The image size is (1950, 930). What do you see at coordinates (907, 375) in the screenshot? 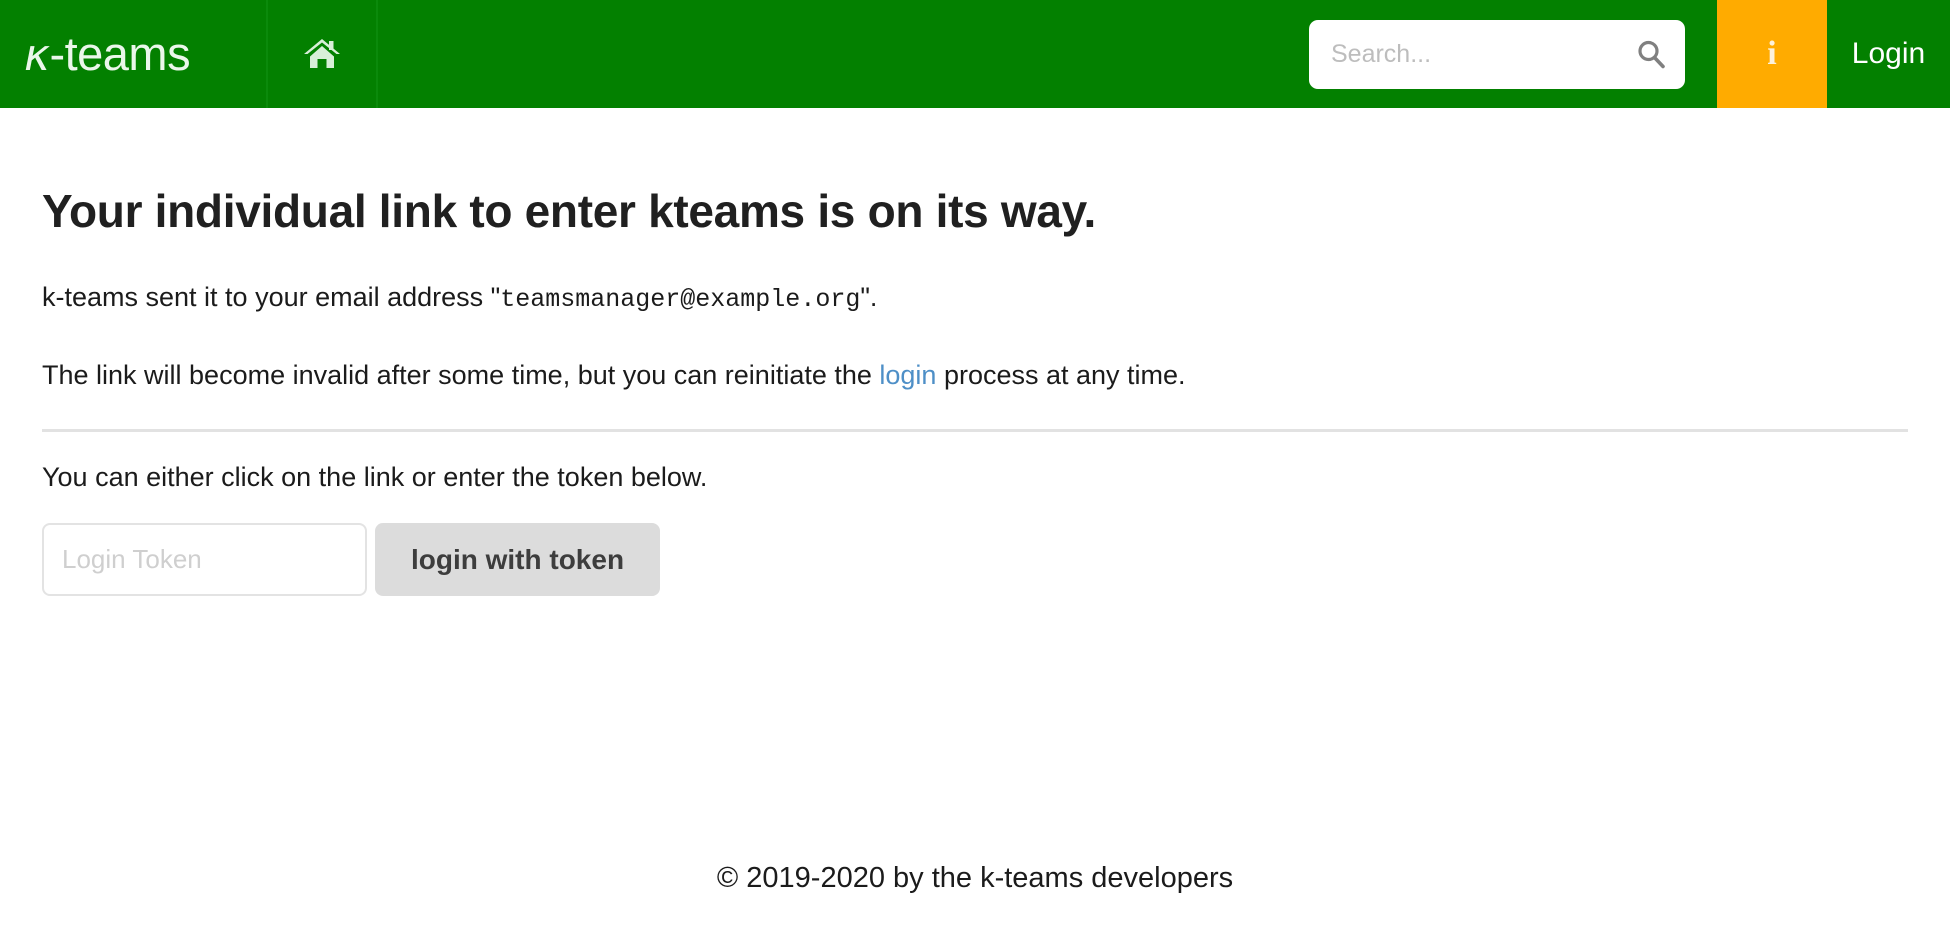
I see `login-inline-link: login` at bounding box center [907, 375].